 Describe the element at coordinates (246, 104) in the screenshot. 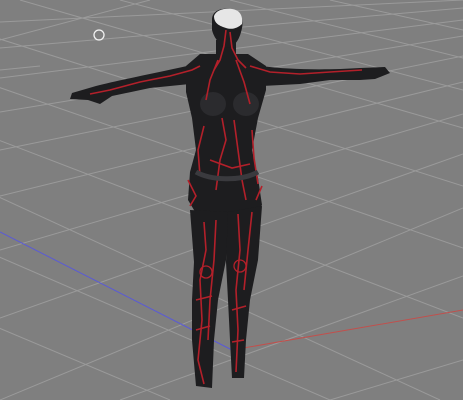

I see `chest-right` at that location.